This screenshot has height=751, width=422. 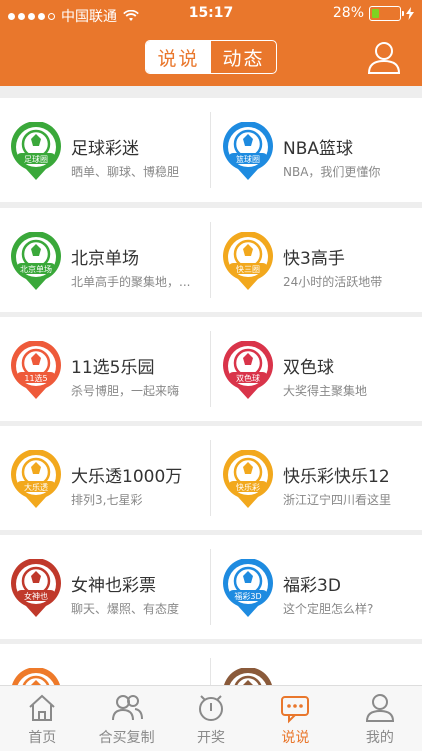 What do you see at coordinates (337, 500) in the screenshot?
I see `circle-desc: 浙江辽宁四川看这里` at bounding box center [337, 500].